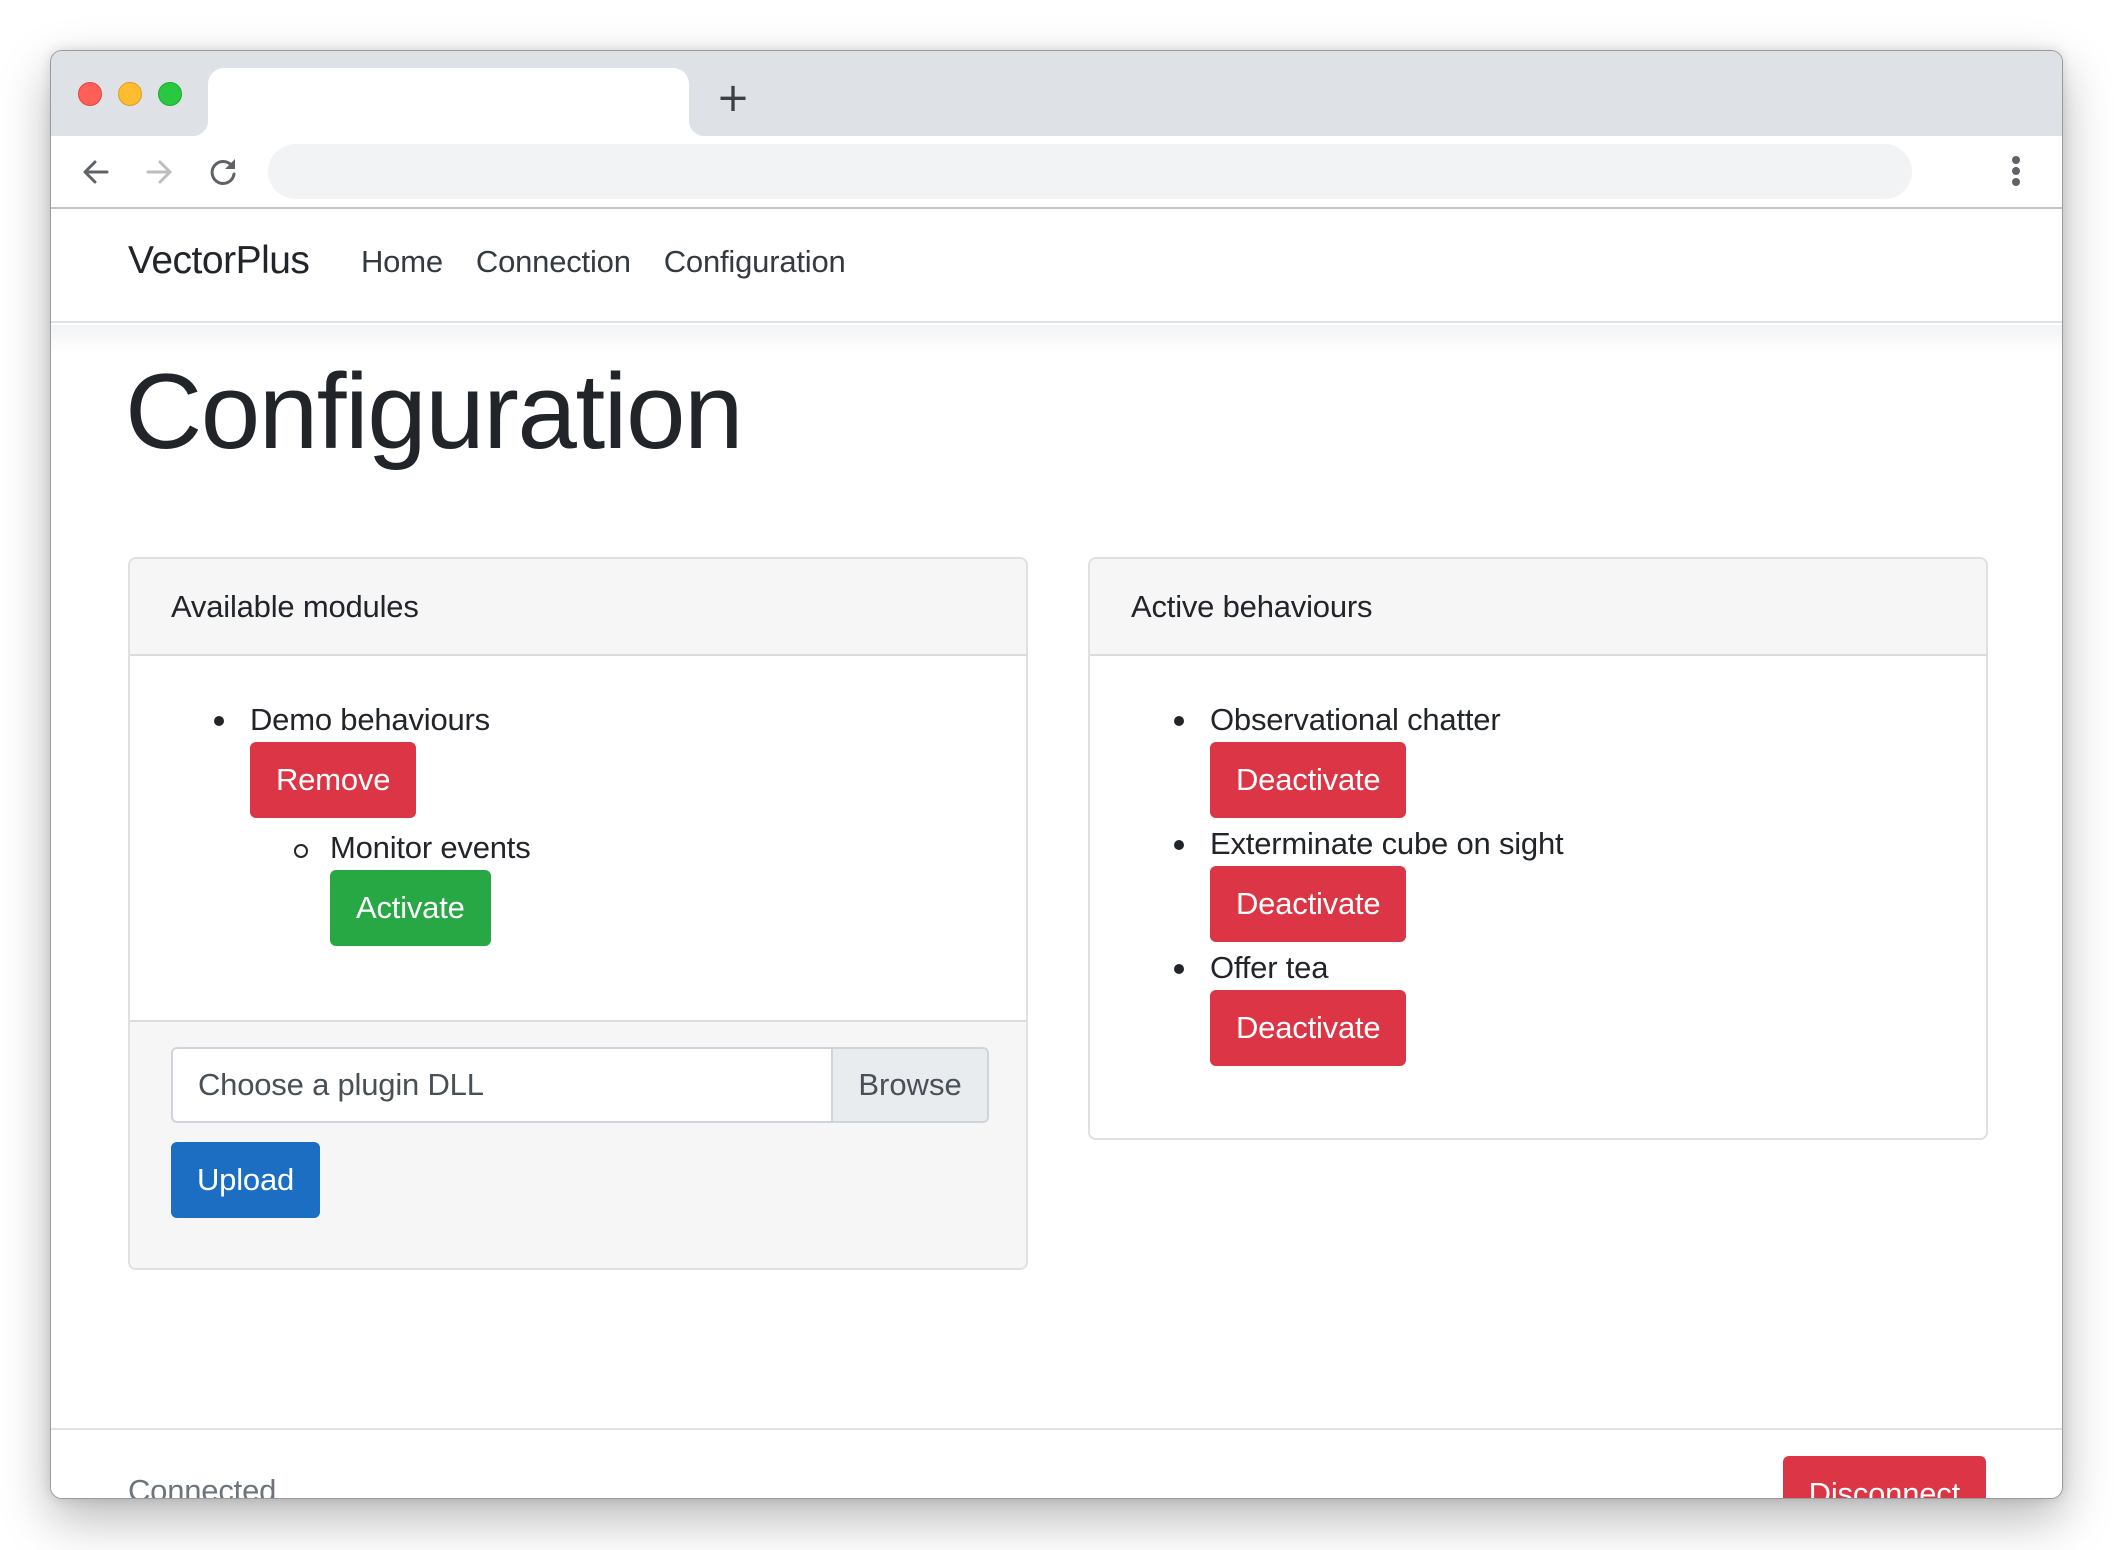 This screenshot has height=1550, width=2114. I want to click on arrow-left-icon, so click(96, 172).